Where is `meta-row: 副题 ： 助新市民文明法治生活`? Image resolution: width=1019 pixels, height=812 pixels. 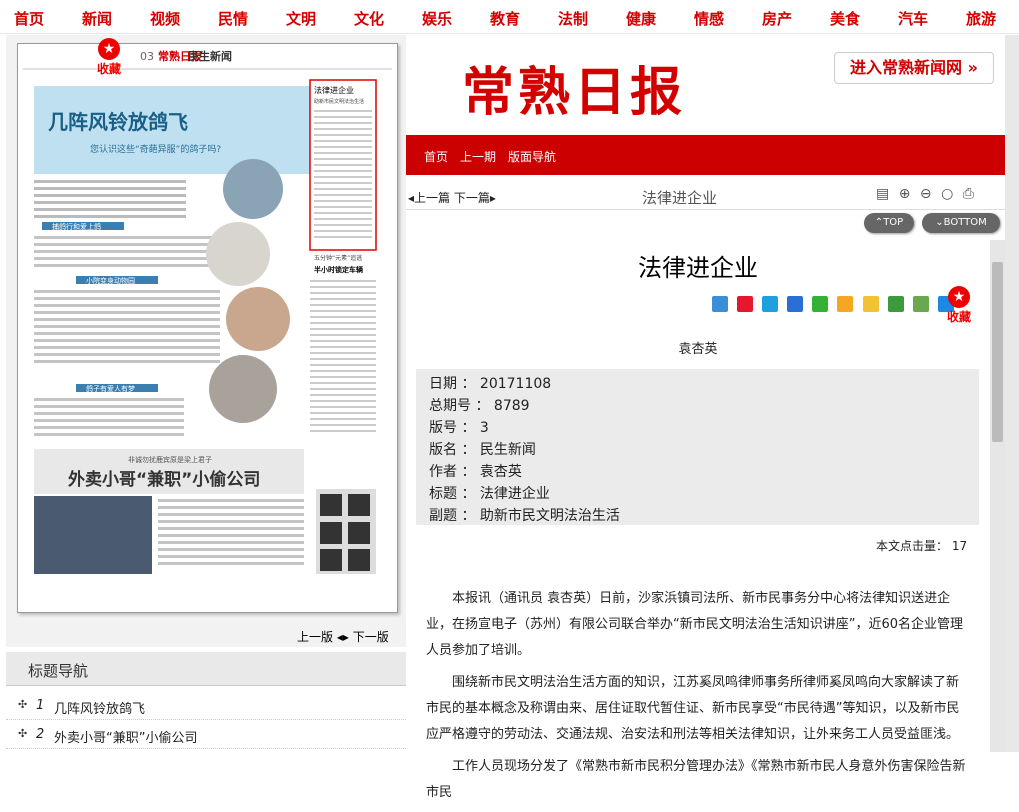
meta-row: 副题 ： 助新市民文明法治生活 is located at coordinates (524, 516).